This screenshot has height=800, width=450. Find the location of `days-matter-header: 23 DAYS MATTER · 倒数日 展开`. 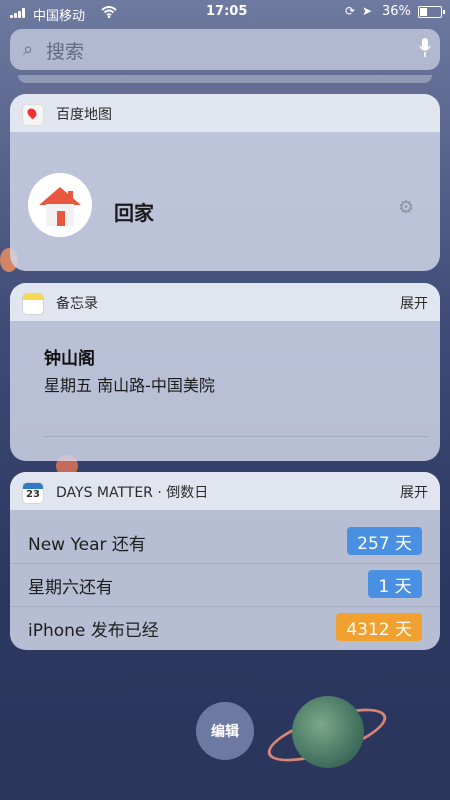

days-matter-header: 23 DAYS MATTER · 倒数日 展开 is located at coordinates (225, 491).